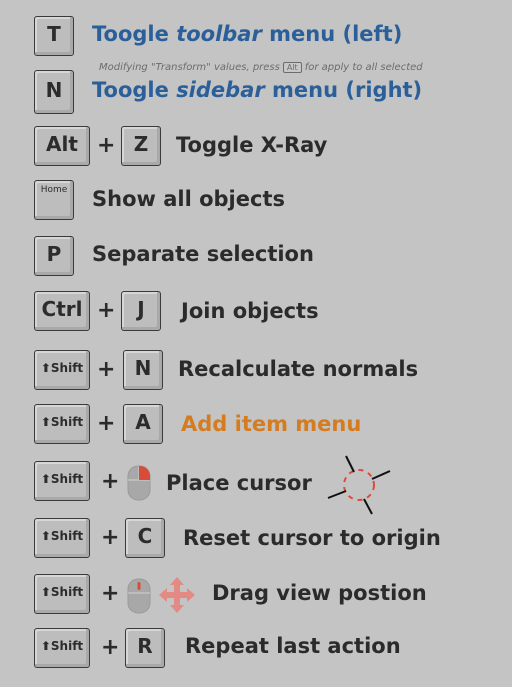 This screenshot has height=687, width=512. What do you see at coordinates (257, 90) in the screenshot?
I see `toggle-sidebar-label: Toogle sidebar menu (right)` at bounding box center [257, 90].